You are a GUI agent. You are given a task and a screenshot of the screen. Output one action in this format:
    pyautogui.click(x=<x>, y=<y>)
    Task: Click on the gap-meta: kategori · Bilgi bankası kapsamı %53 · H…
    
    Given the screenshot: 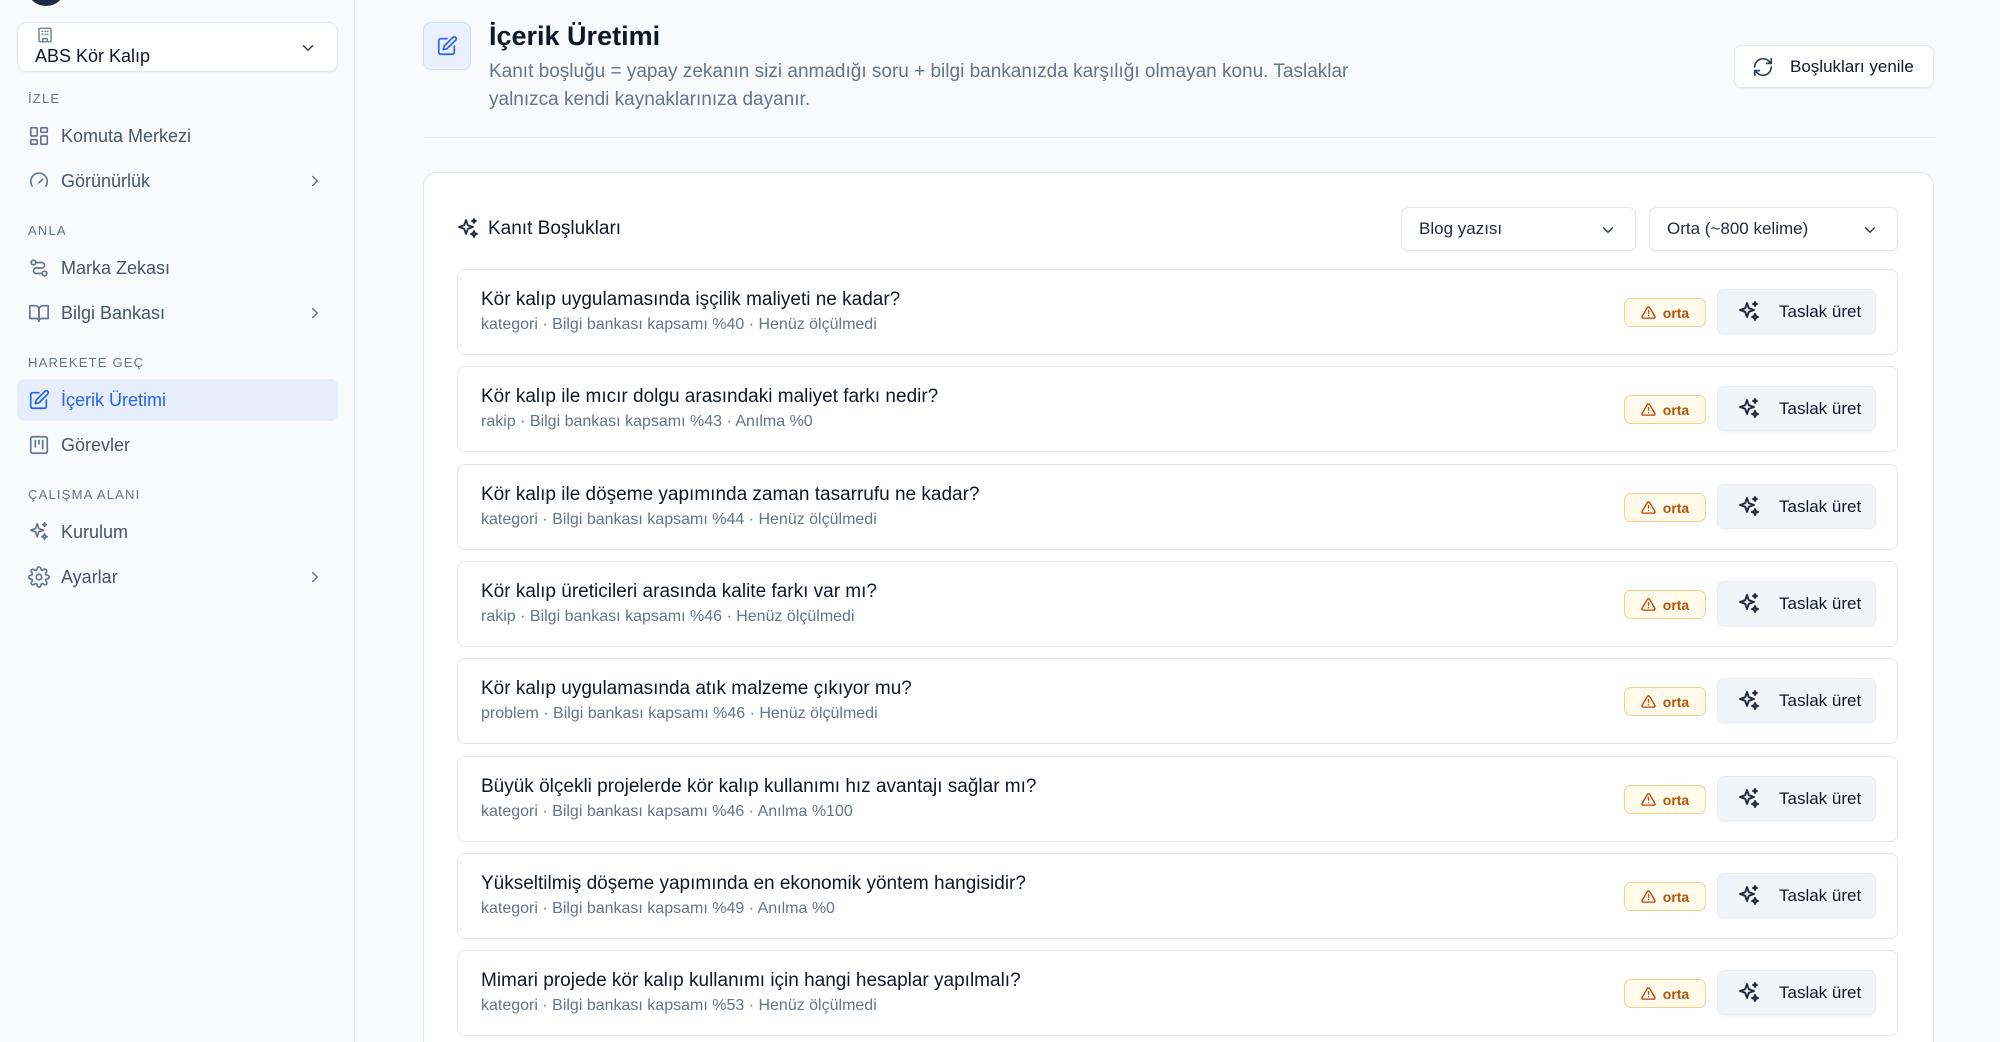 What is the action you would take?
    pyautogui.click(x=679, y=1005)
    